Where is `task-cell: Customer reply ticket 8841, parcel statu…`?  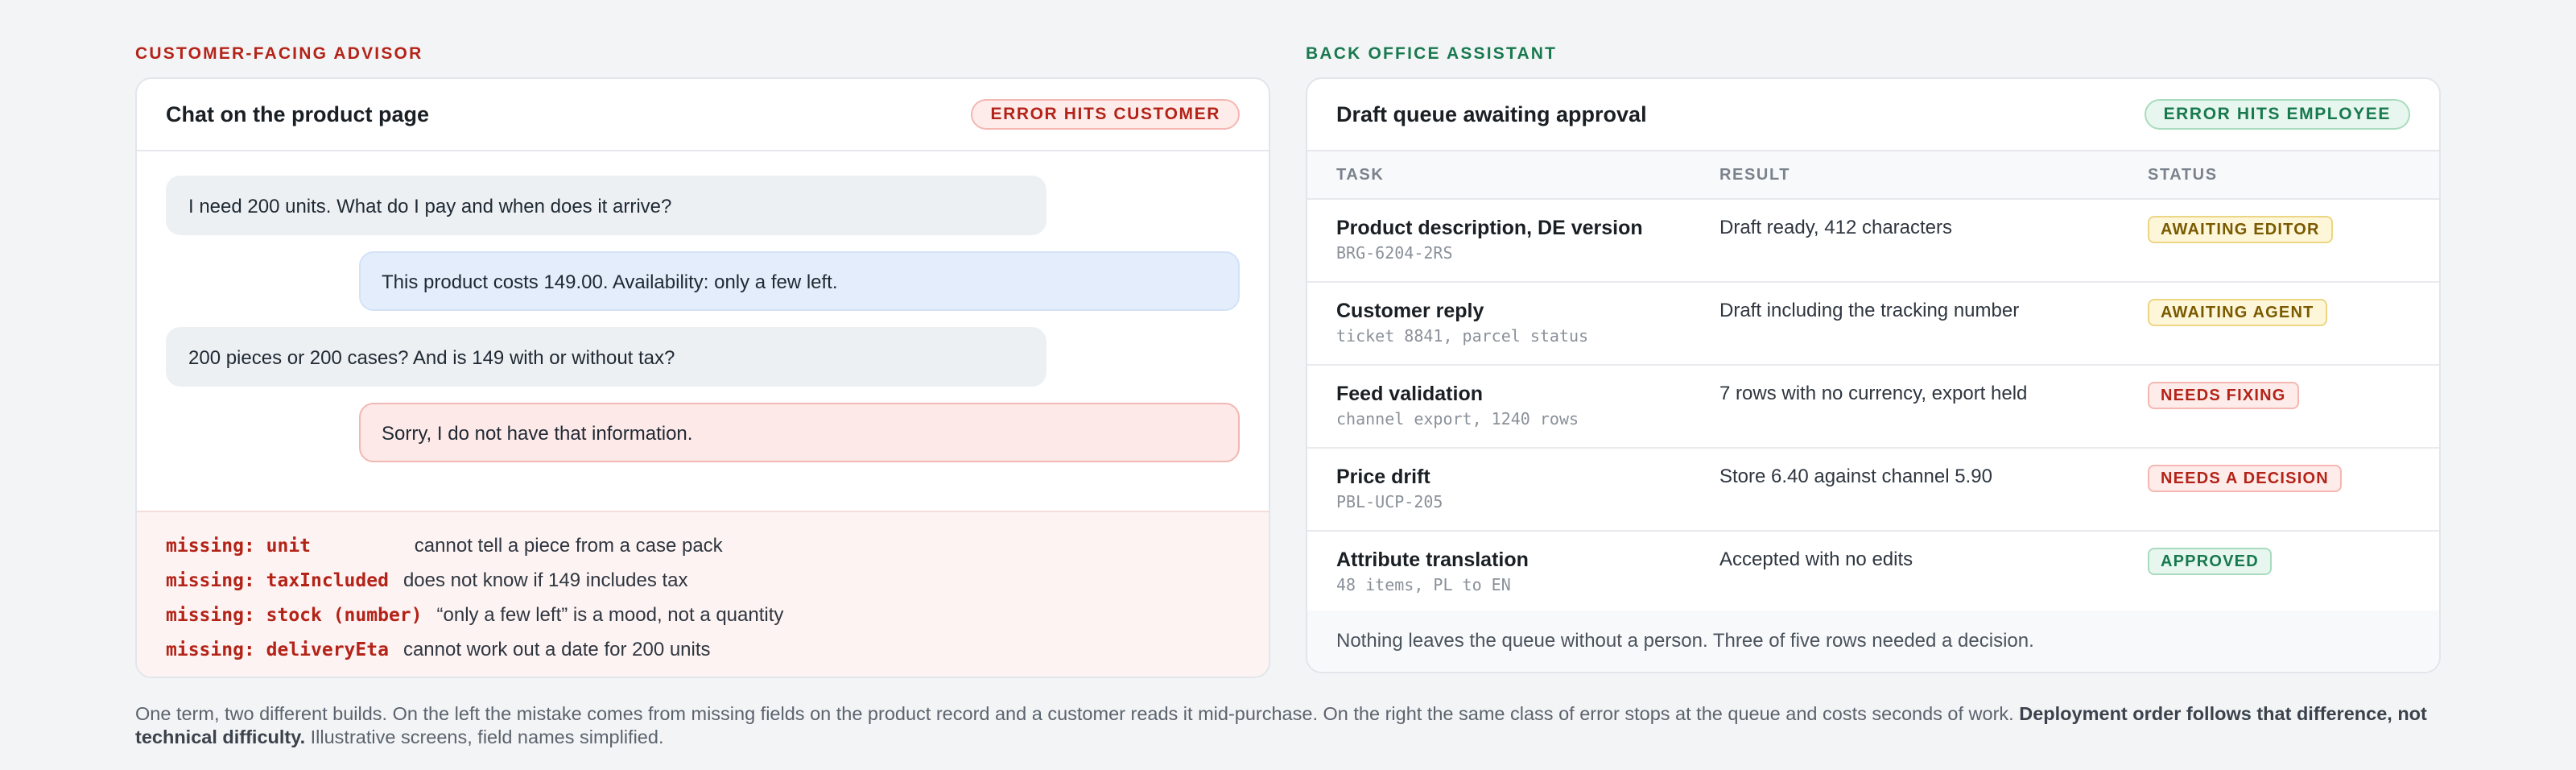 task-cell: Customer reply ticket 8841, parcel statu… is located at coordinates (1513, 322).